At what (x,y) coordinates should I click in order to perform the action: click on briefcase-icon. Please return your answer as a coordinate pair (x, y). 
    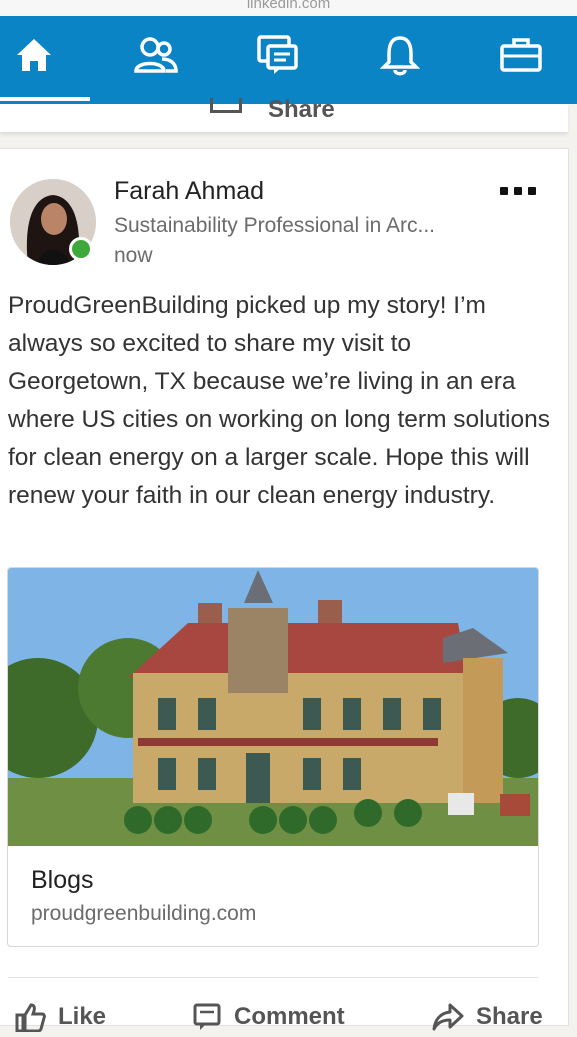
    Looking at the image, I should click on (521, 55).